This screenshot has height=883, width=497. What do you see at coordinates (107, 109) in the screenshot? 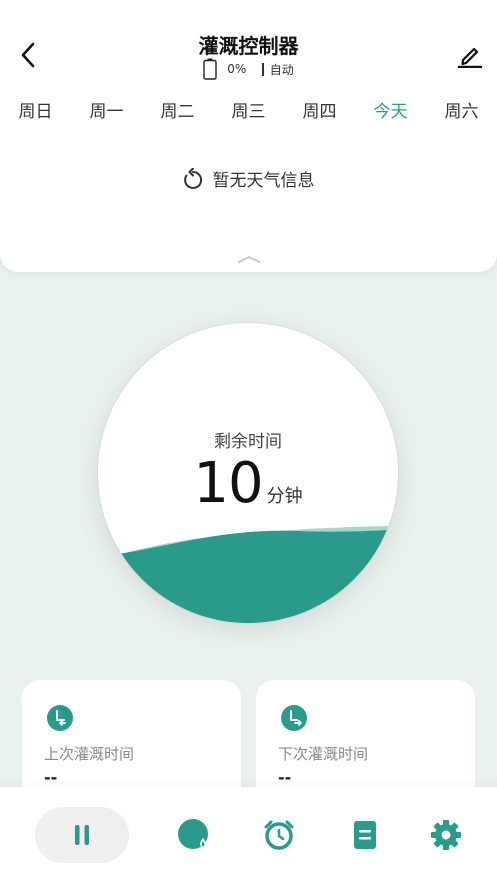
I see `tab-monday: 周一` at bounding box center [107, 109].